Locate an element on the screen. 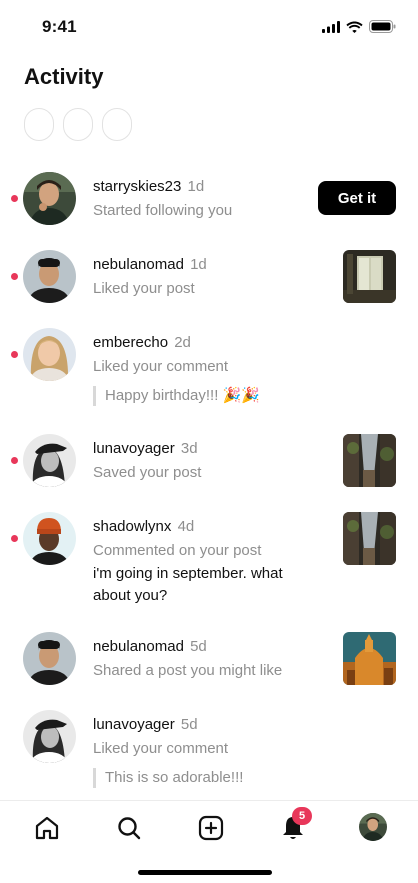 Image resolution: width=418 pixels, height=883 pixels. status-bar: 9:41 is located at coordinates (209, 26).